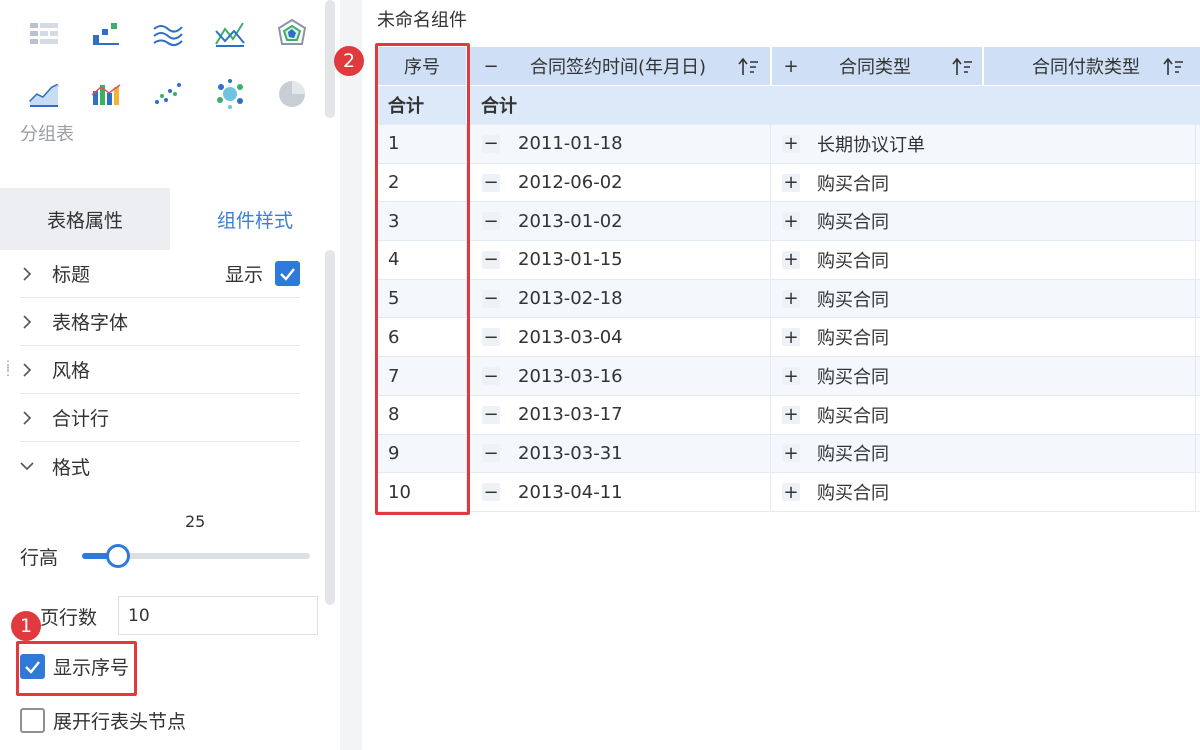 This screenshot has height=750, width=1200. Describe the element at coordinates (8, 368) in the screenshot. I see `resize-grip-icon: ⋮ ⋮` at that location.